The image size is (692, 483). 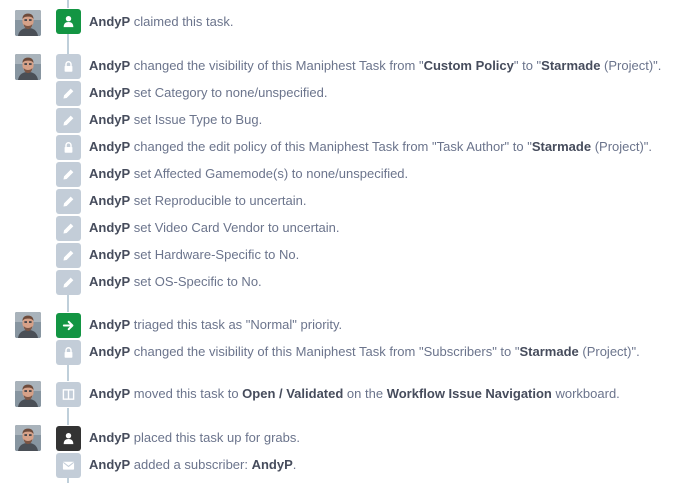 I want to click on envelope-icon, so click(x=68, y=465).